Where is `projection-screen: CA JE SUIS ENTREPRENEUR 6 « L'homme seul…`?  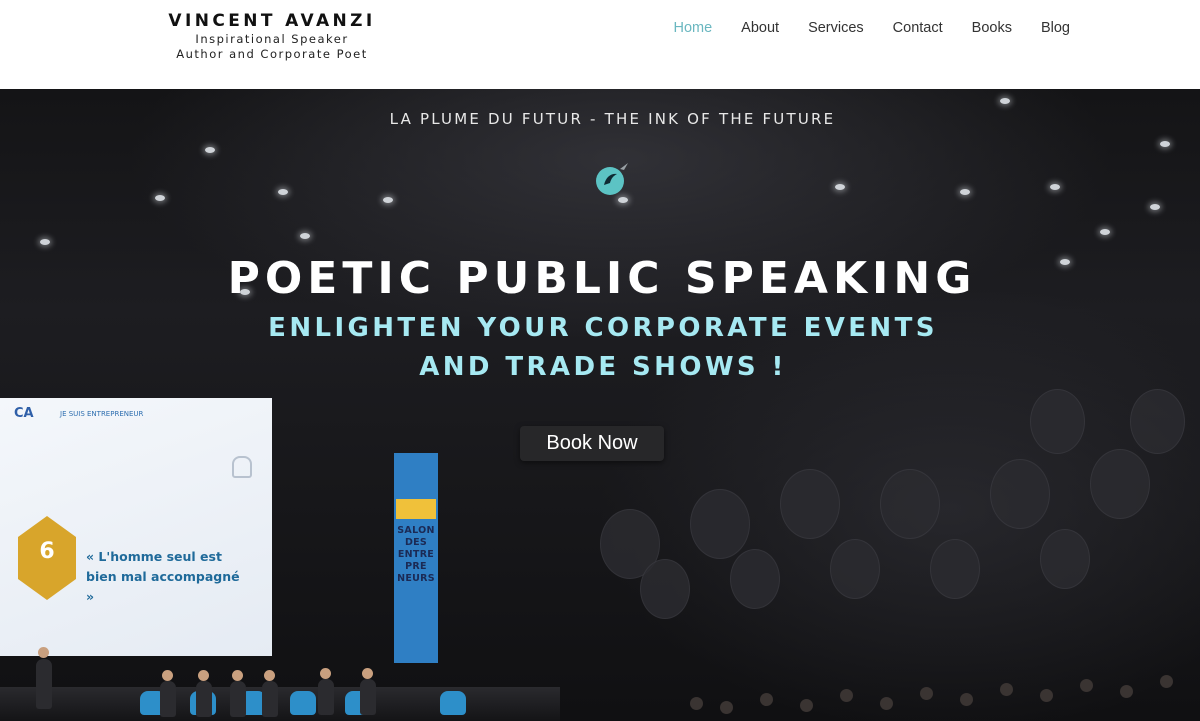 projection-screen: CA JE SUIS ENTREPRENEUR 6 « L'homme seul… is located at coordinates (136, 527).